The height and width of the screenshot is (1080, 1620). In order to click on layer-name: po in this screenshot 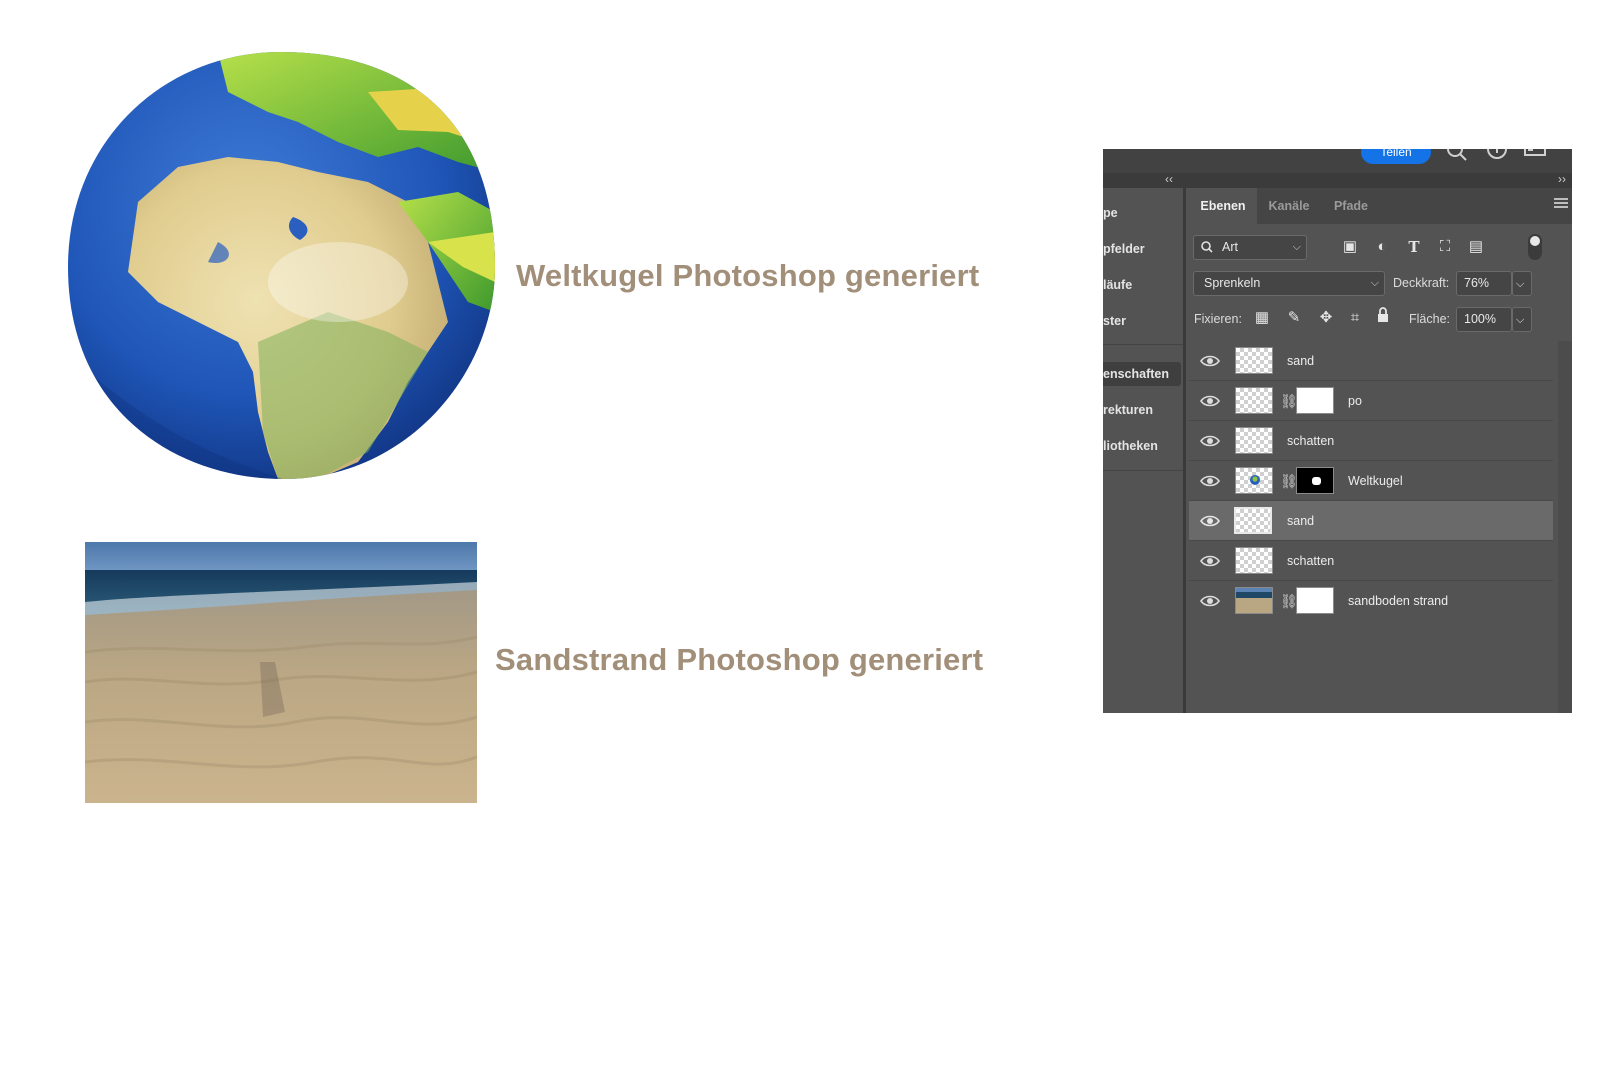, I will do `click(1355, 401)`.